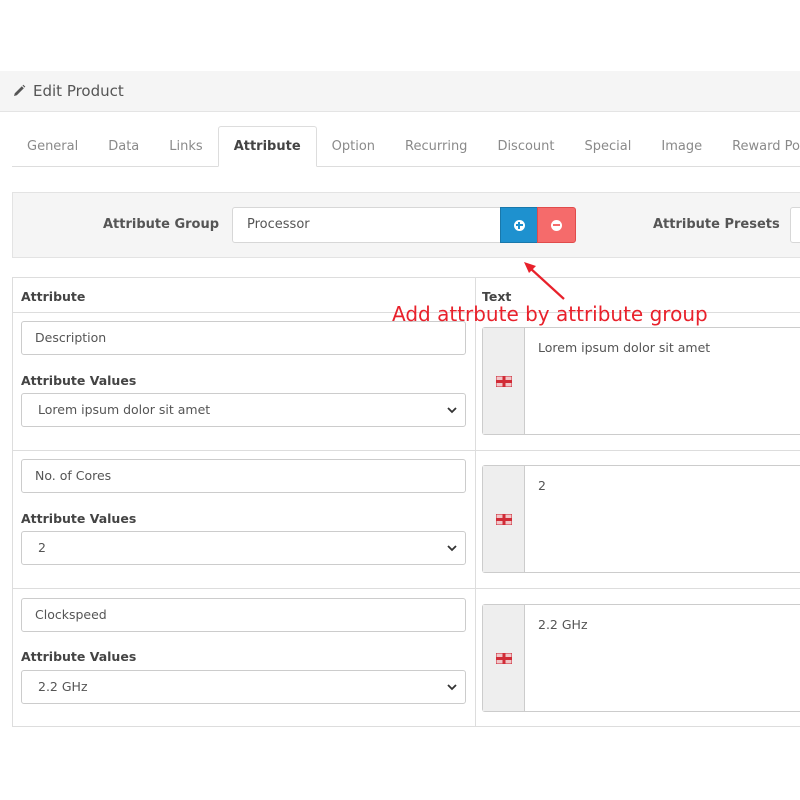  Describe the element at coordinates (20, 90) in the screenshot. I see `pencil-icon` at that location.